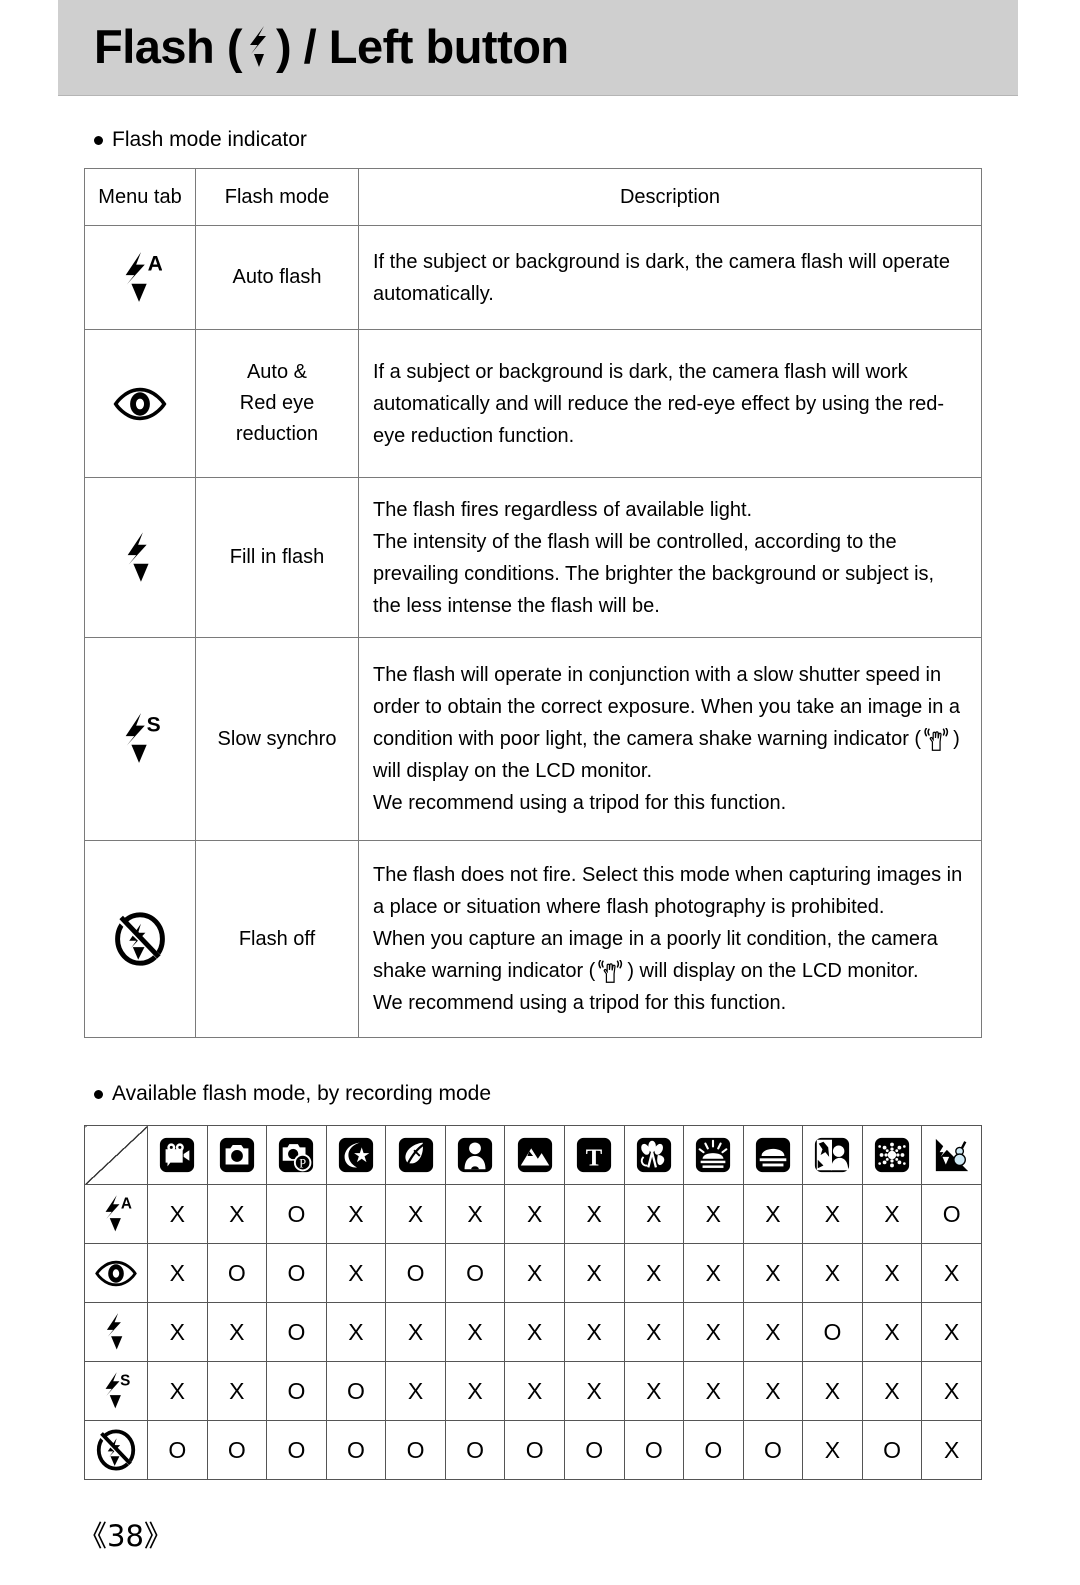 The height and width of the screenshot is (1585, 1080). What do you see at coordinates (415, 1155) in the screenshot?
I see `mode-icon-sports` at bounding box center [415, 1155].